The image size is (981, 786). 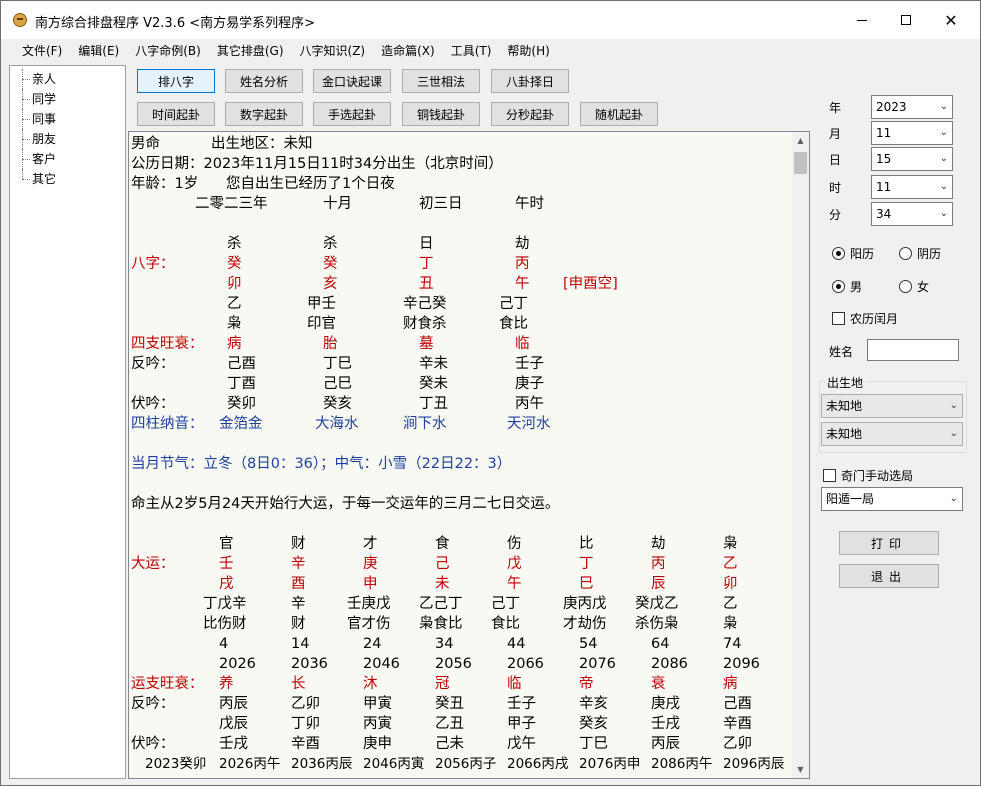 I want to click on age-text: 年龄：1岁, so click(x=165, y=184).